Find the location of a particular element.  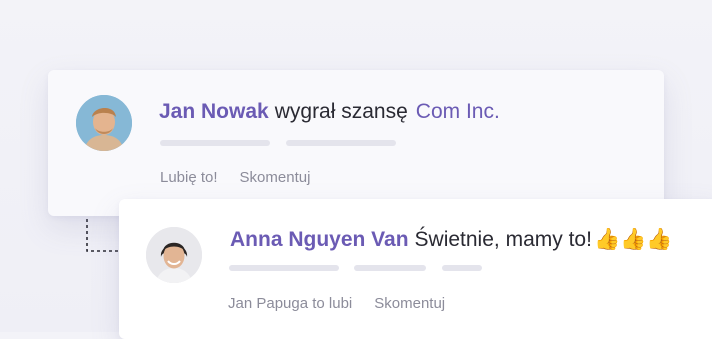

reply-actions: Jan Papuga to lubi Skomentuj is located at coordinates (347, 303).